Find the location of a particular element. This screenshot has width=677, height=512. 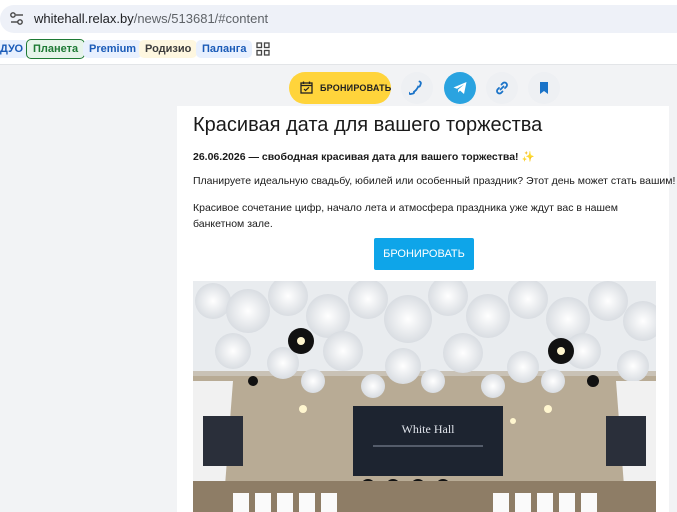

bookmark-button is located at coordinates (544, 88).